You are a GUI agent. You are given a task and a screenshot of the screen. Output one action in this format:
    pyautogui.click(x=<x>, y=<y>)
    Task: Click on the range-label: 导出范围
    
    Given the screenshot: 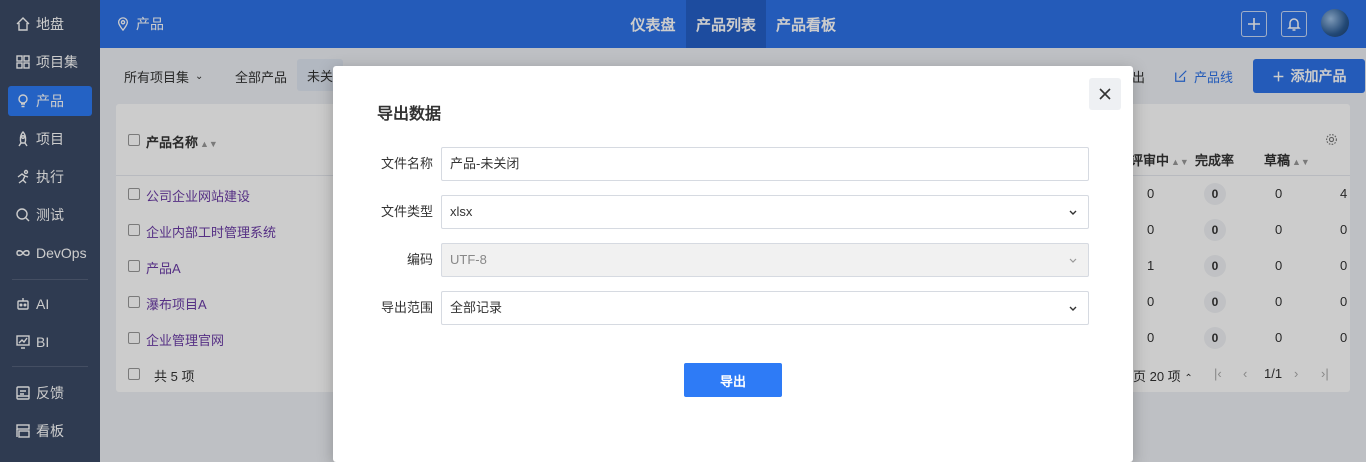 What is the action you would take?
    pyautogui.click(x=406, y=307)
    